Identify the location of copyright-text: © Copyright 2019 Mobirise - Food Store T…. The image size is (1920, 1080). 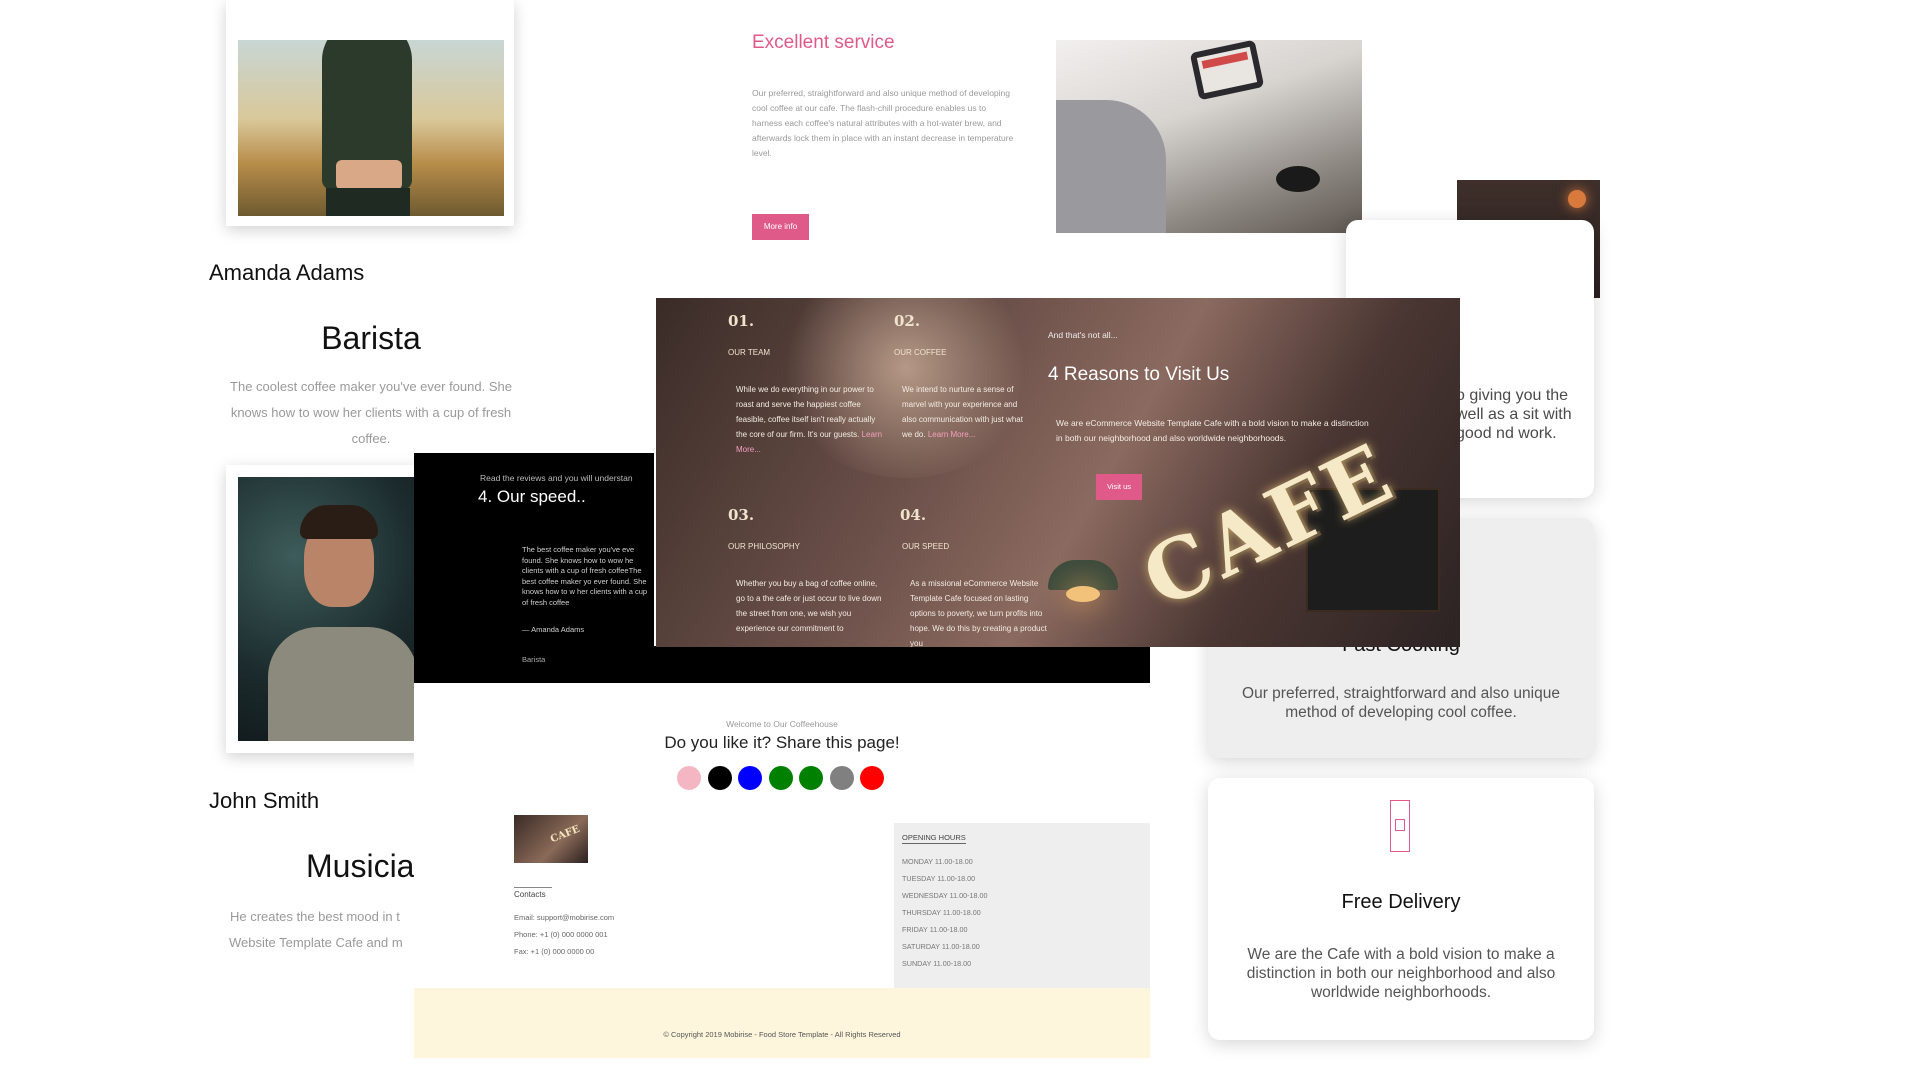
(782, 1034).